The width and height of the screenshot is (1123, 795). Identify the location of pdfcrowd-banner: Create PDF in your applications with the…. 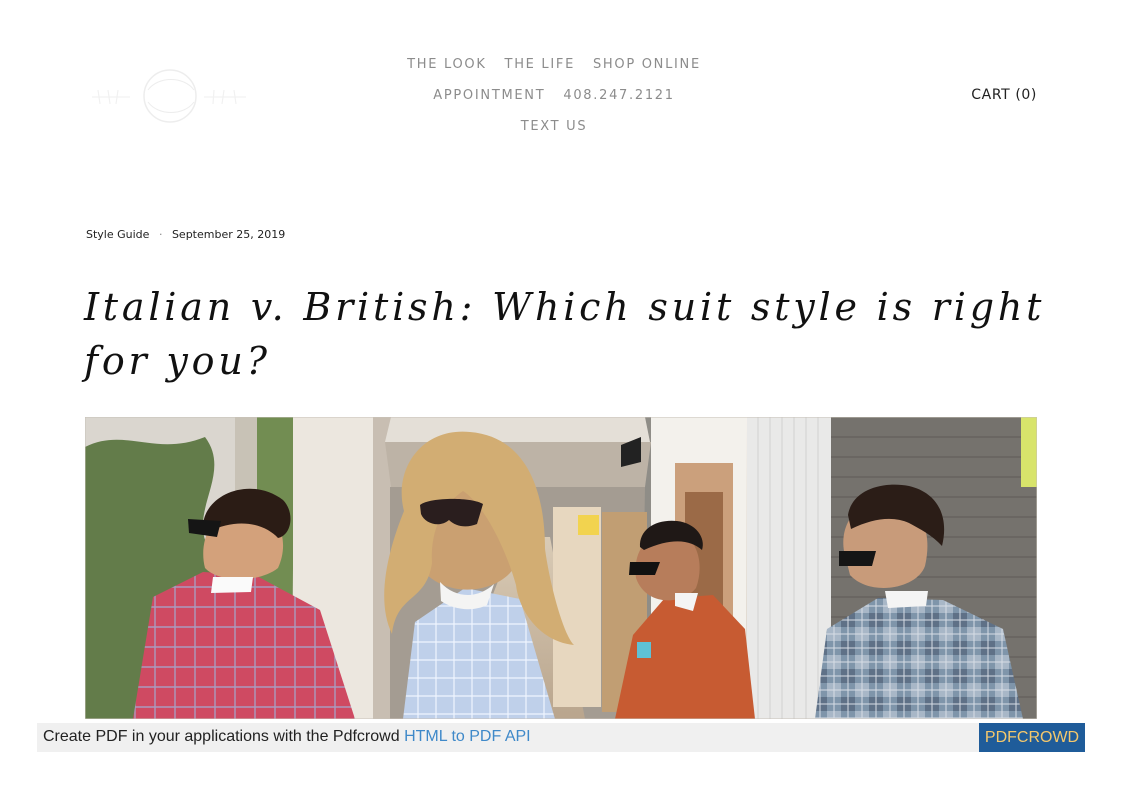
(561, 737).